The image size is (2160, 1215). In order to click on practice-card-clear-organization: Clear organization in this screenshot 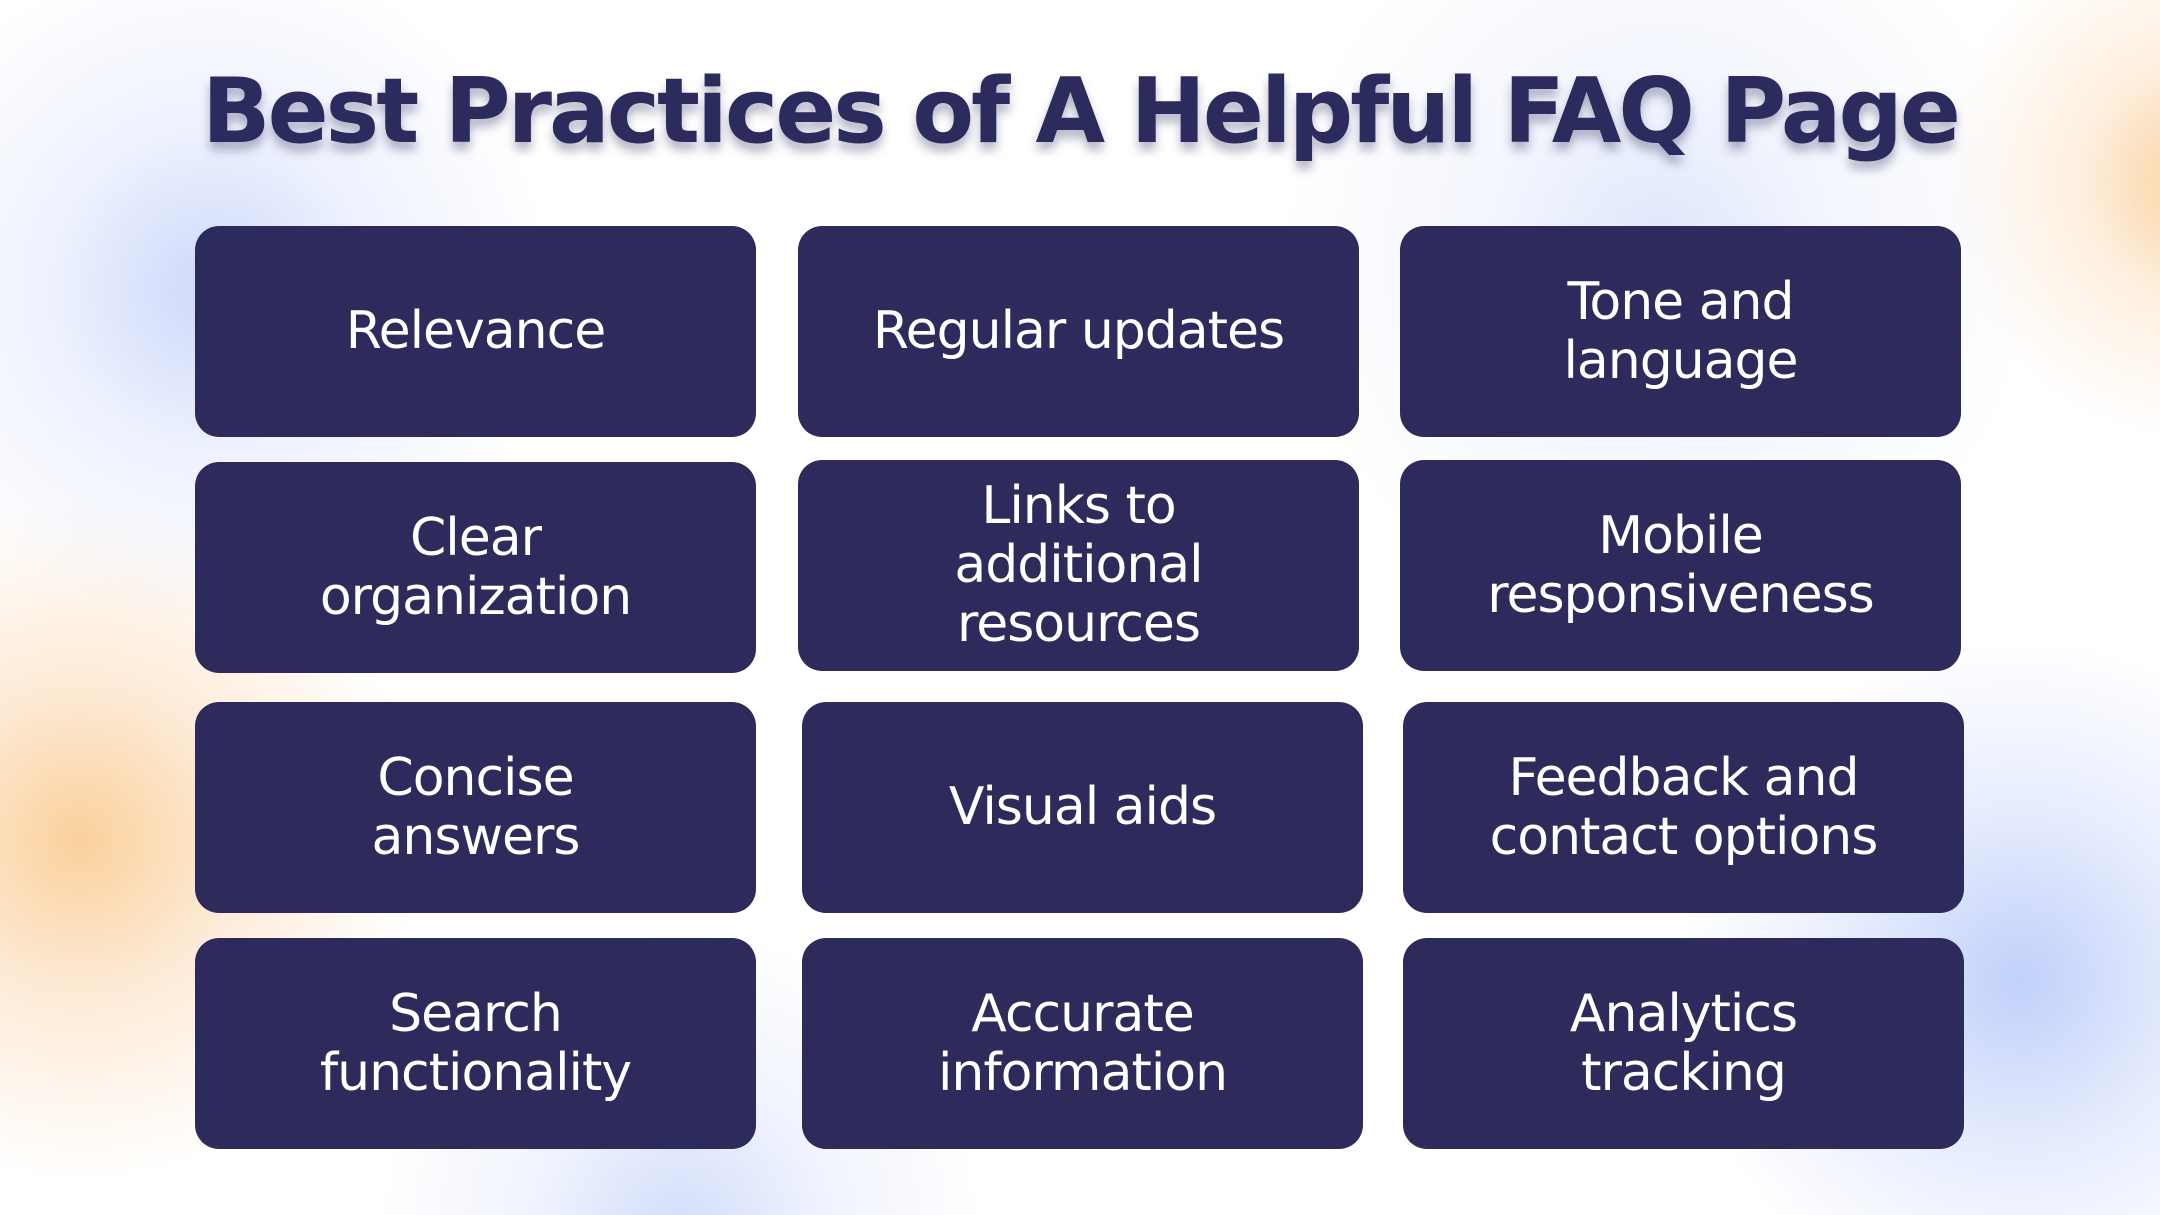, I will do `click(475, 567)`.